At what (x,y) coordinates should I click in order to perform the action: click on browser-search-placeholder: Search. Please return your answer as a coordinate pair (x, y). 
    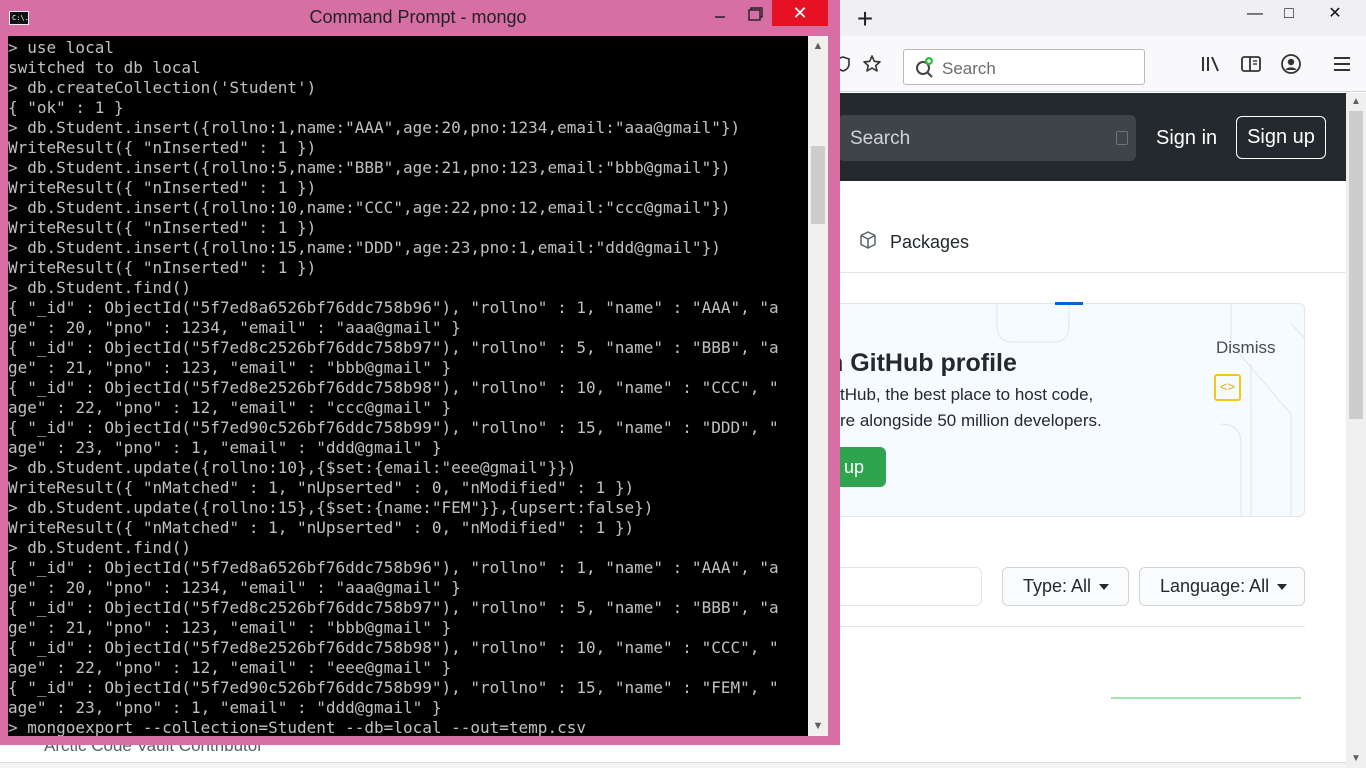
    Looking at the image, I should click on (969, 68).